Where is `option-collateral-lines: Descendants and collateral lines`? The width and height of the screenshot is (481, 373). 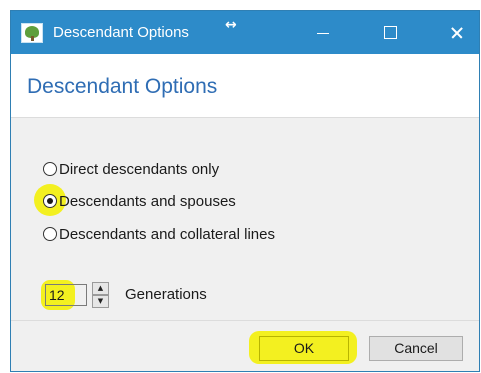 option-collateral-lines: Descendants and collateral lines is located at coordinates (159, 234).